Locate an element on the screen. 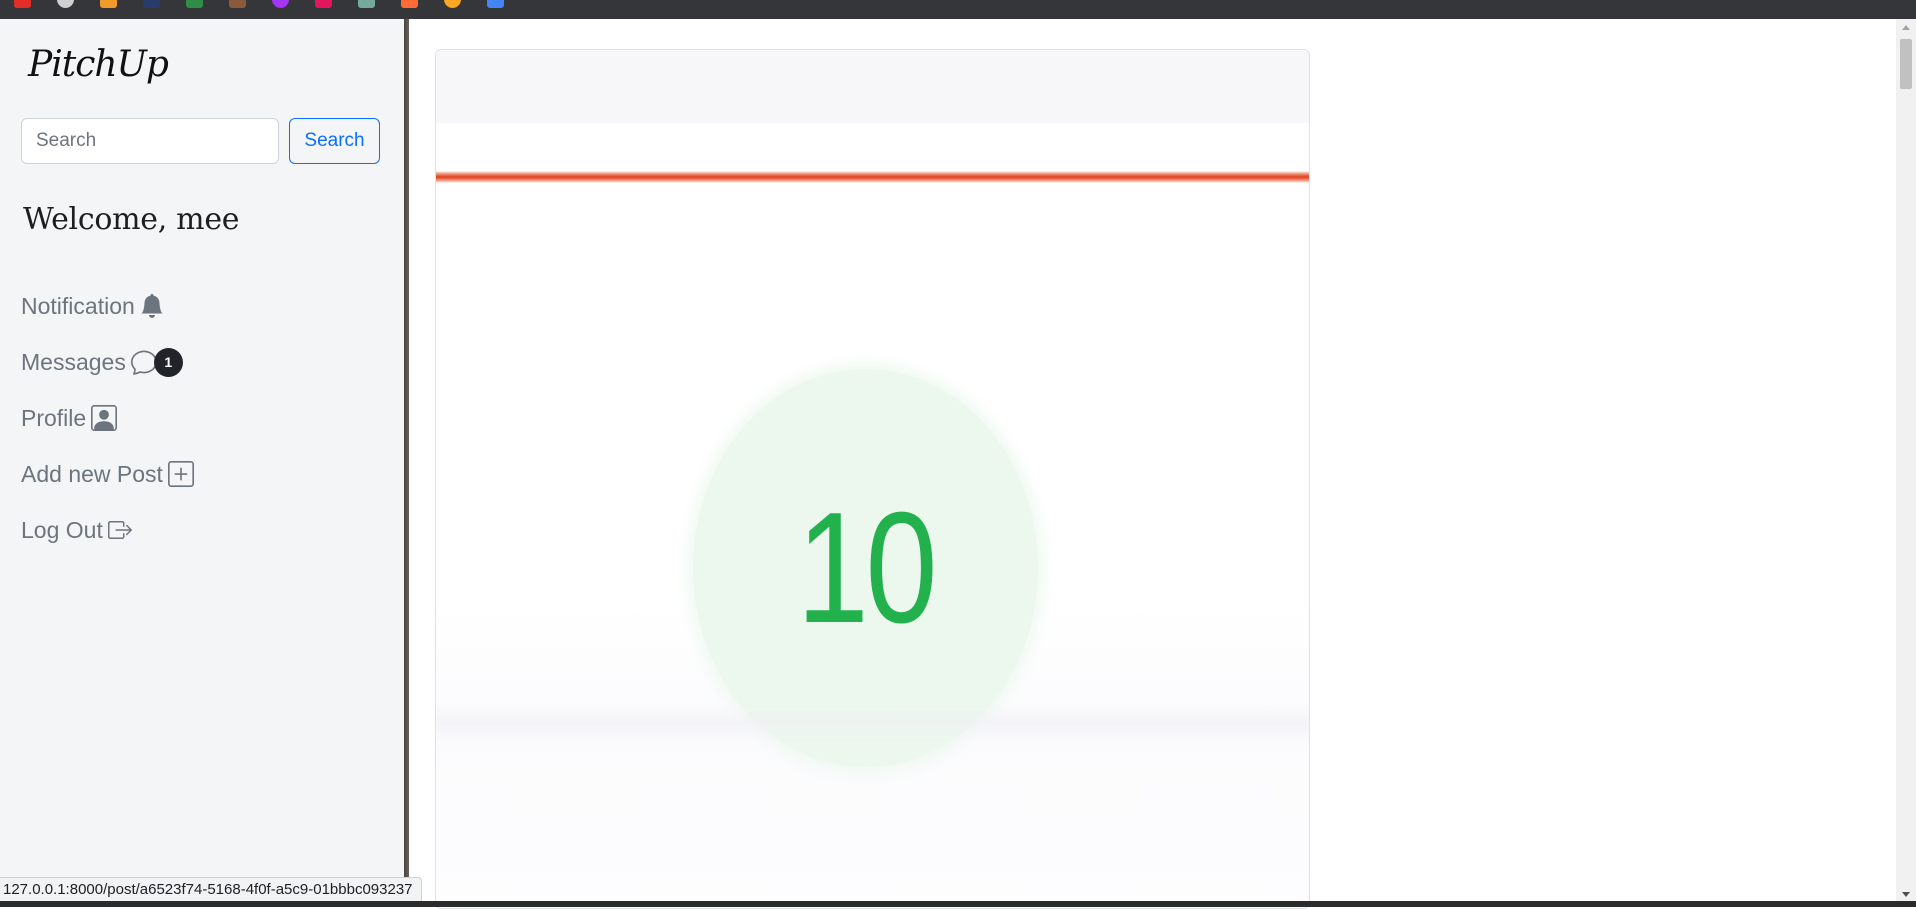 The height and width of the screenshot is (909, 1916). plus-square-icon is located at coordinates (180, 474).